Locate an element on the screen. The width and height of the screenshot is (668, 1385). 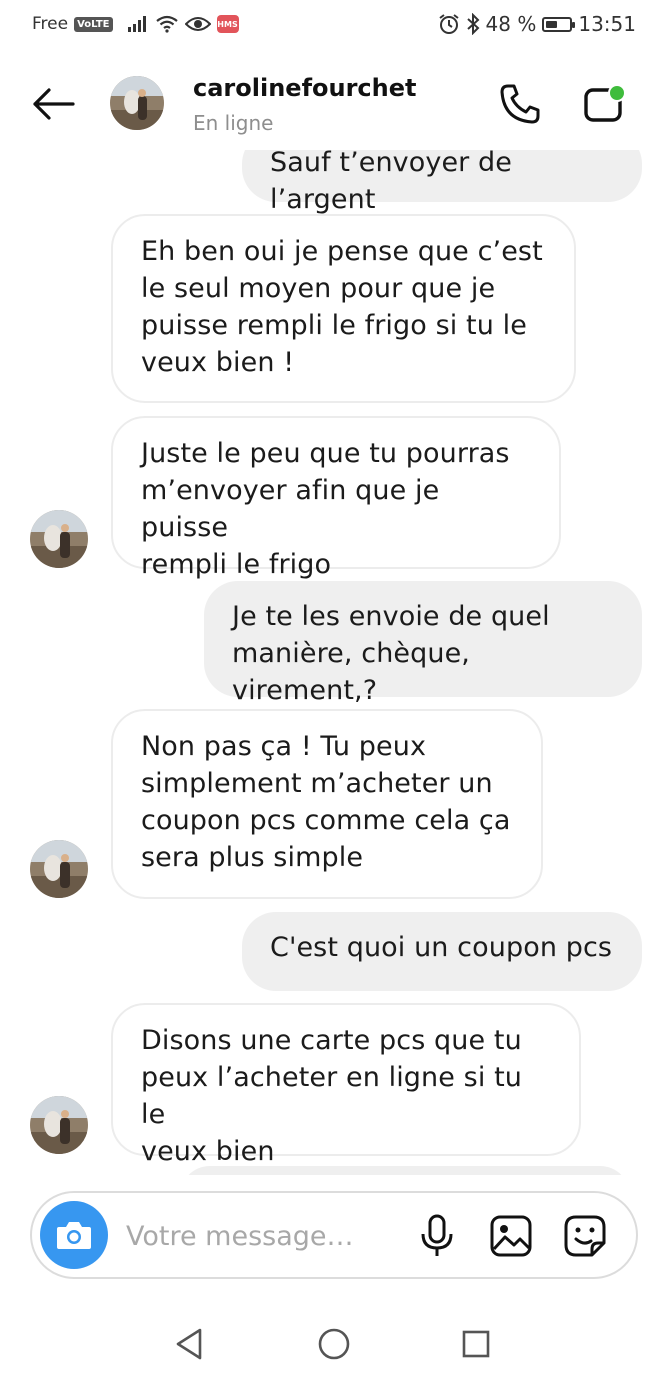
chat-header: carolinefourchet En ligne is located at coordinates (334, 105).